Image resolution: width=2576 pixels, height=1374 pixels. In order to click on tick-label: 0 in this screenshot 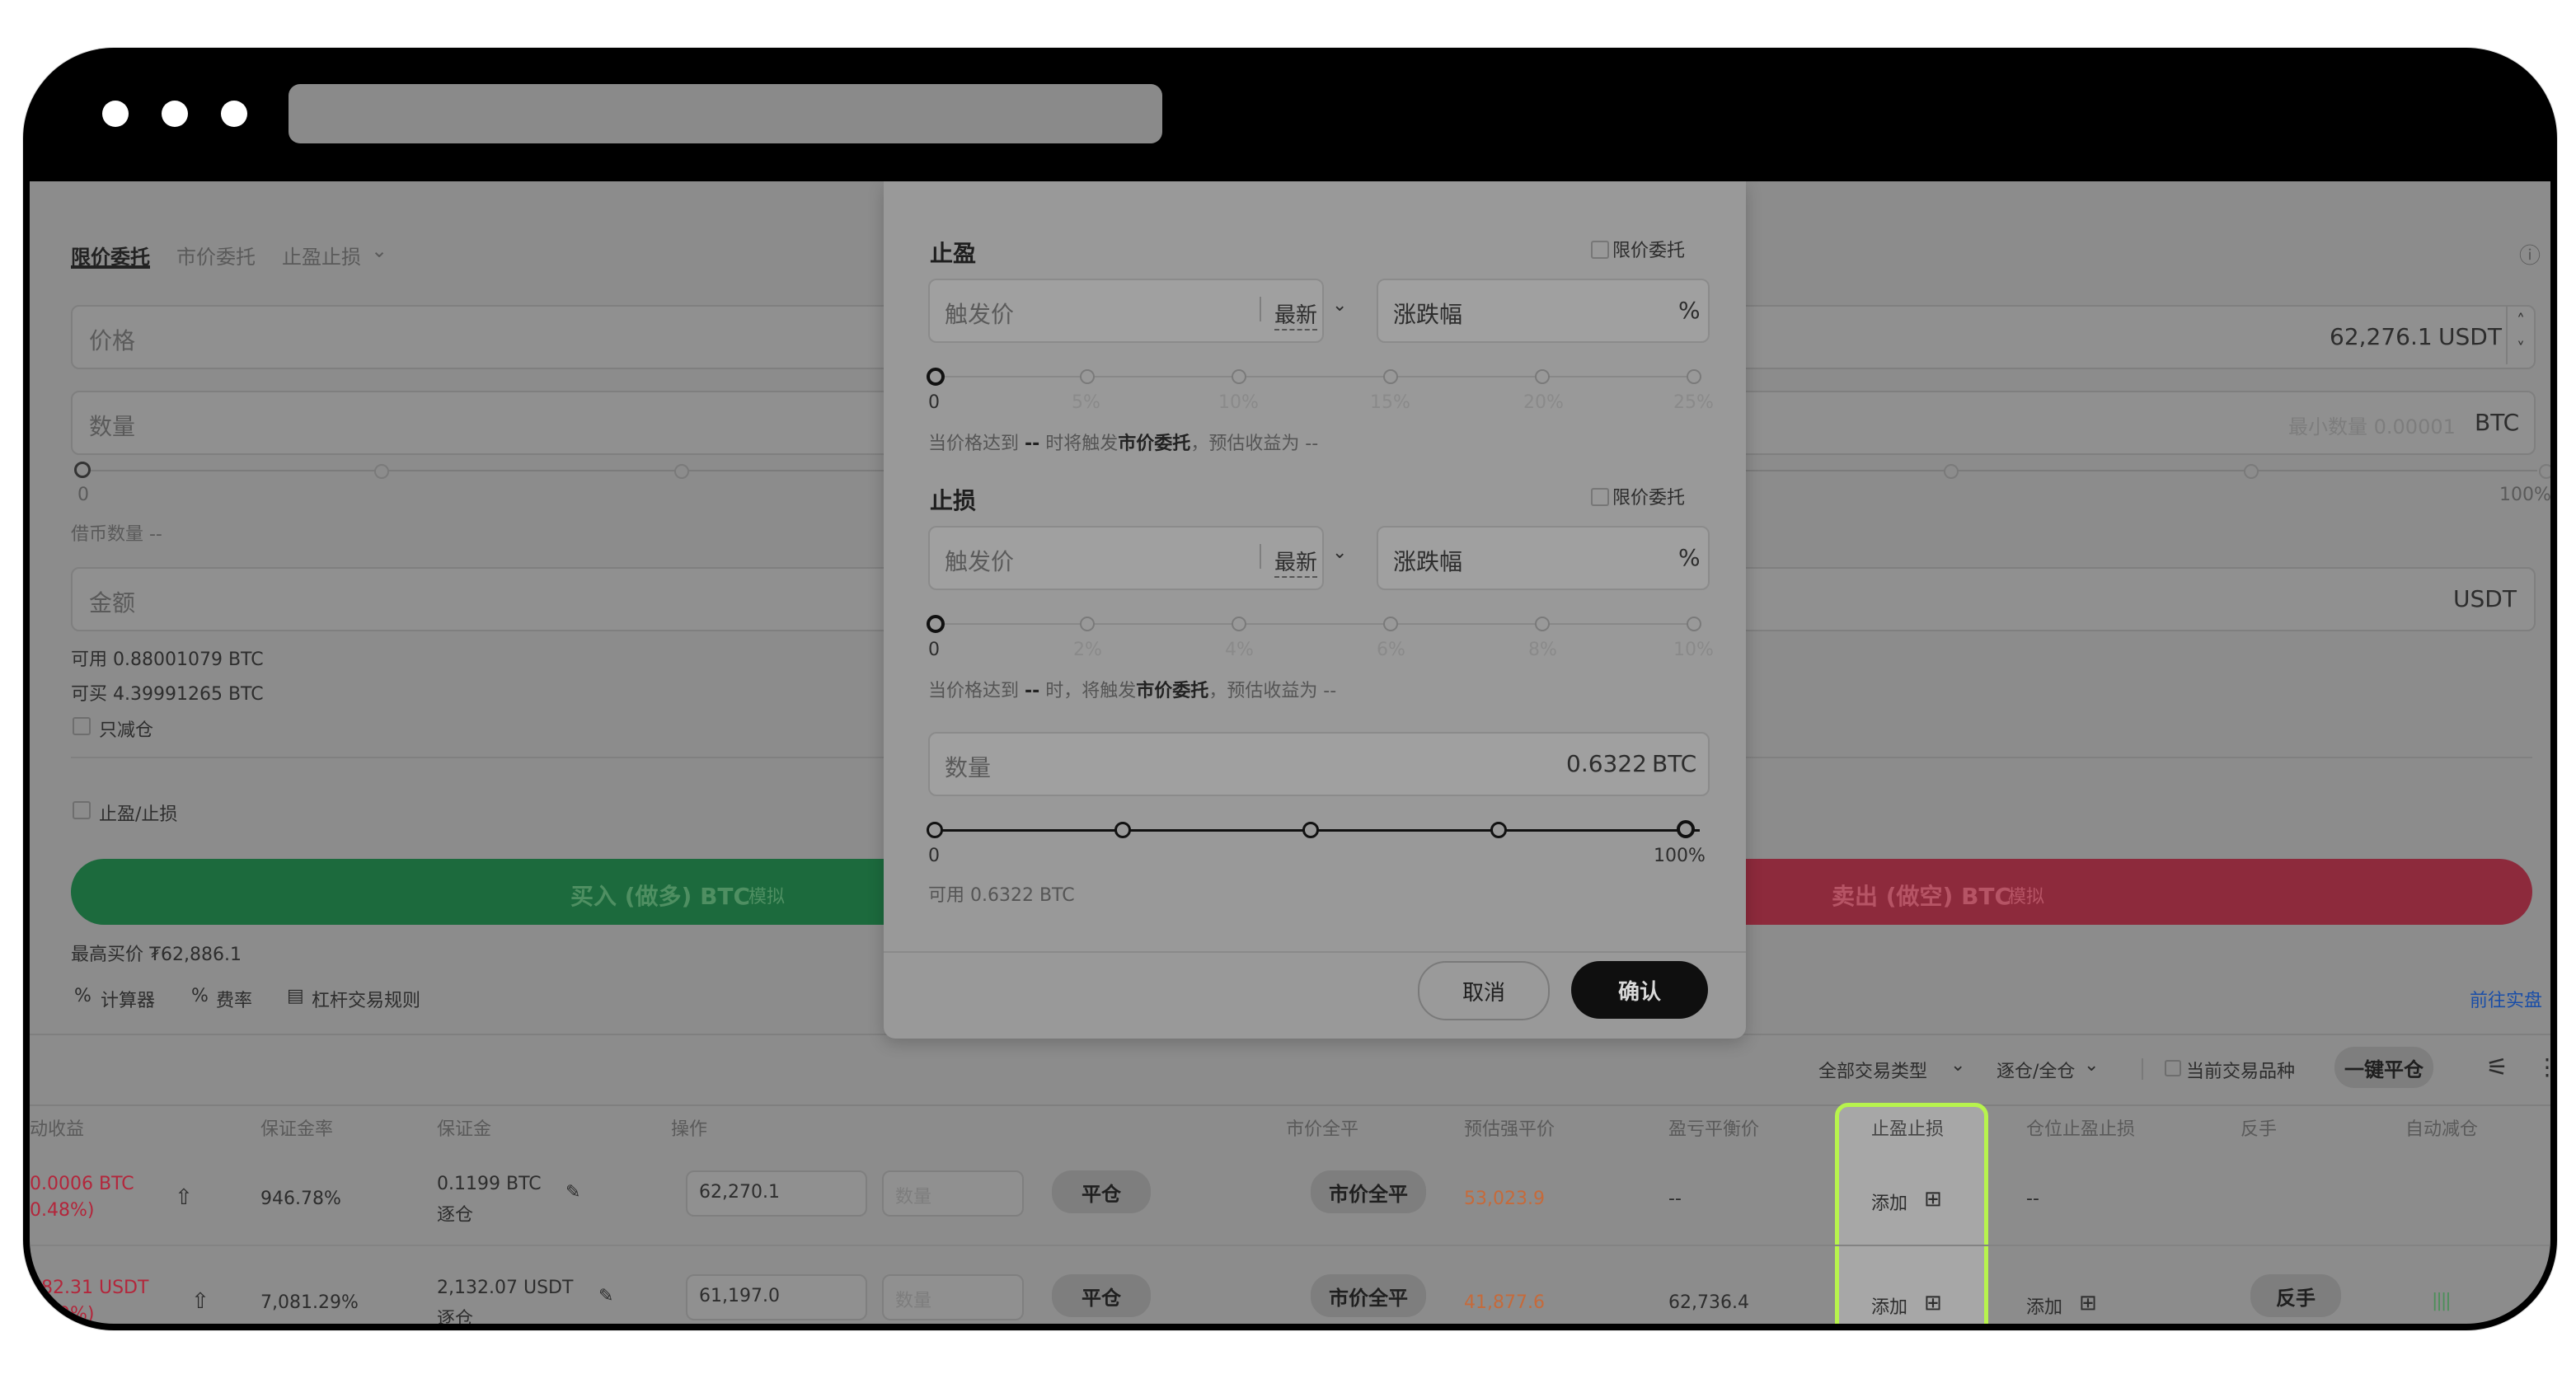, I will do `click(934, 402)`.